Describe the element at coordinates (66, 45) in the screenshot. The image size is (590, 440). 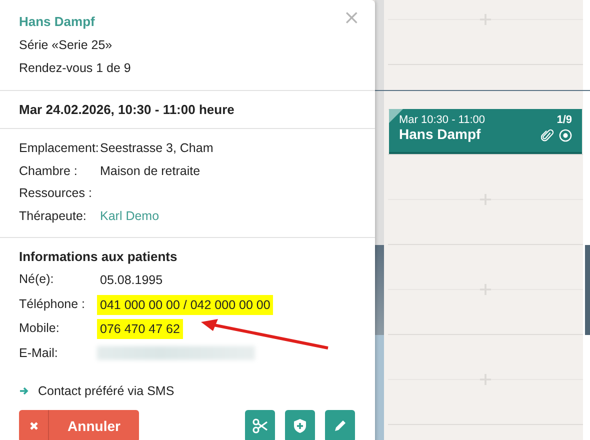
I see `series-label: Série «Serie 25»` at that location.